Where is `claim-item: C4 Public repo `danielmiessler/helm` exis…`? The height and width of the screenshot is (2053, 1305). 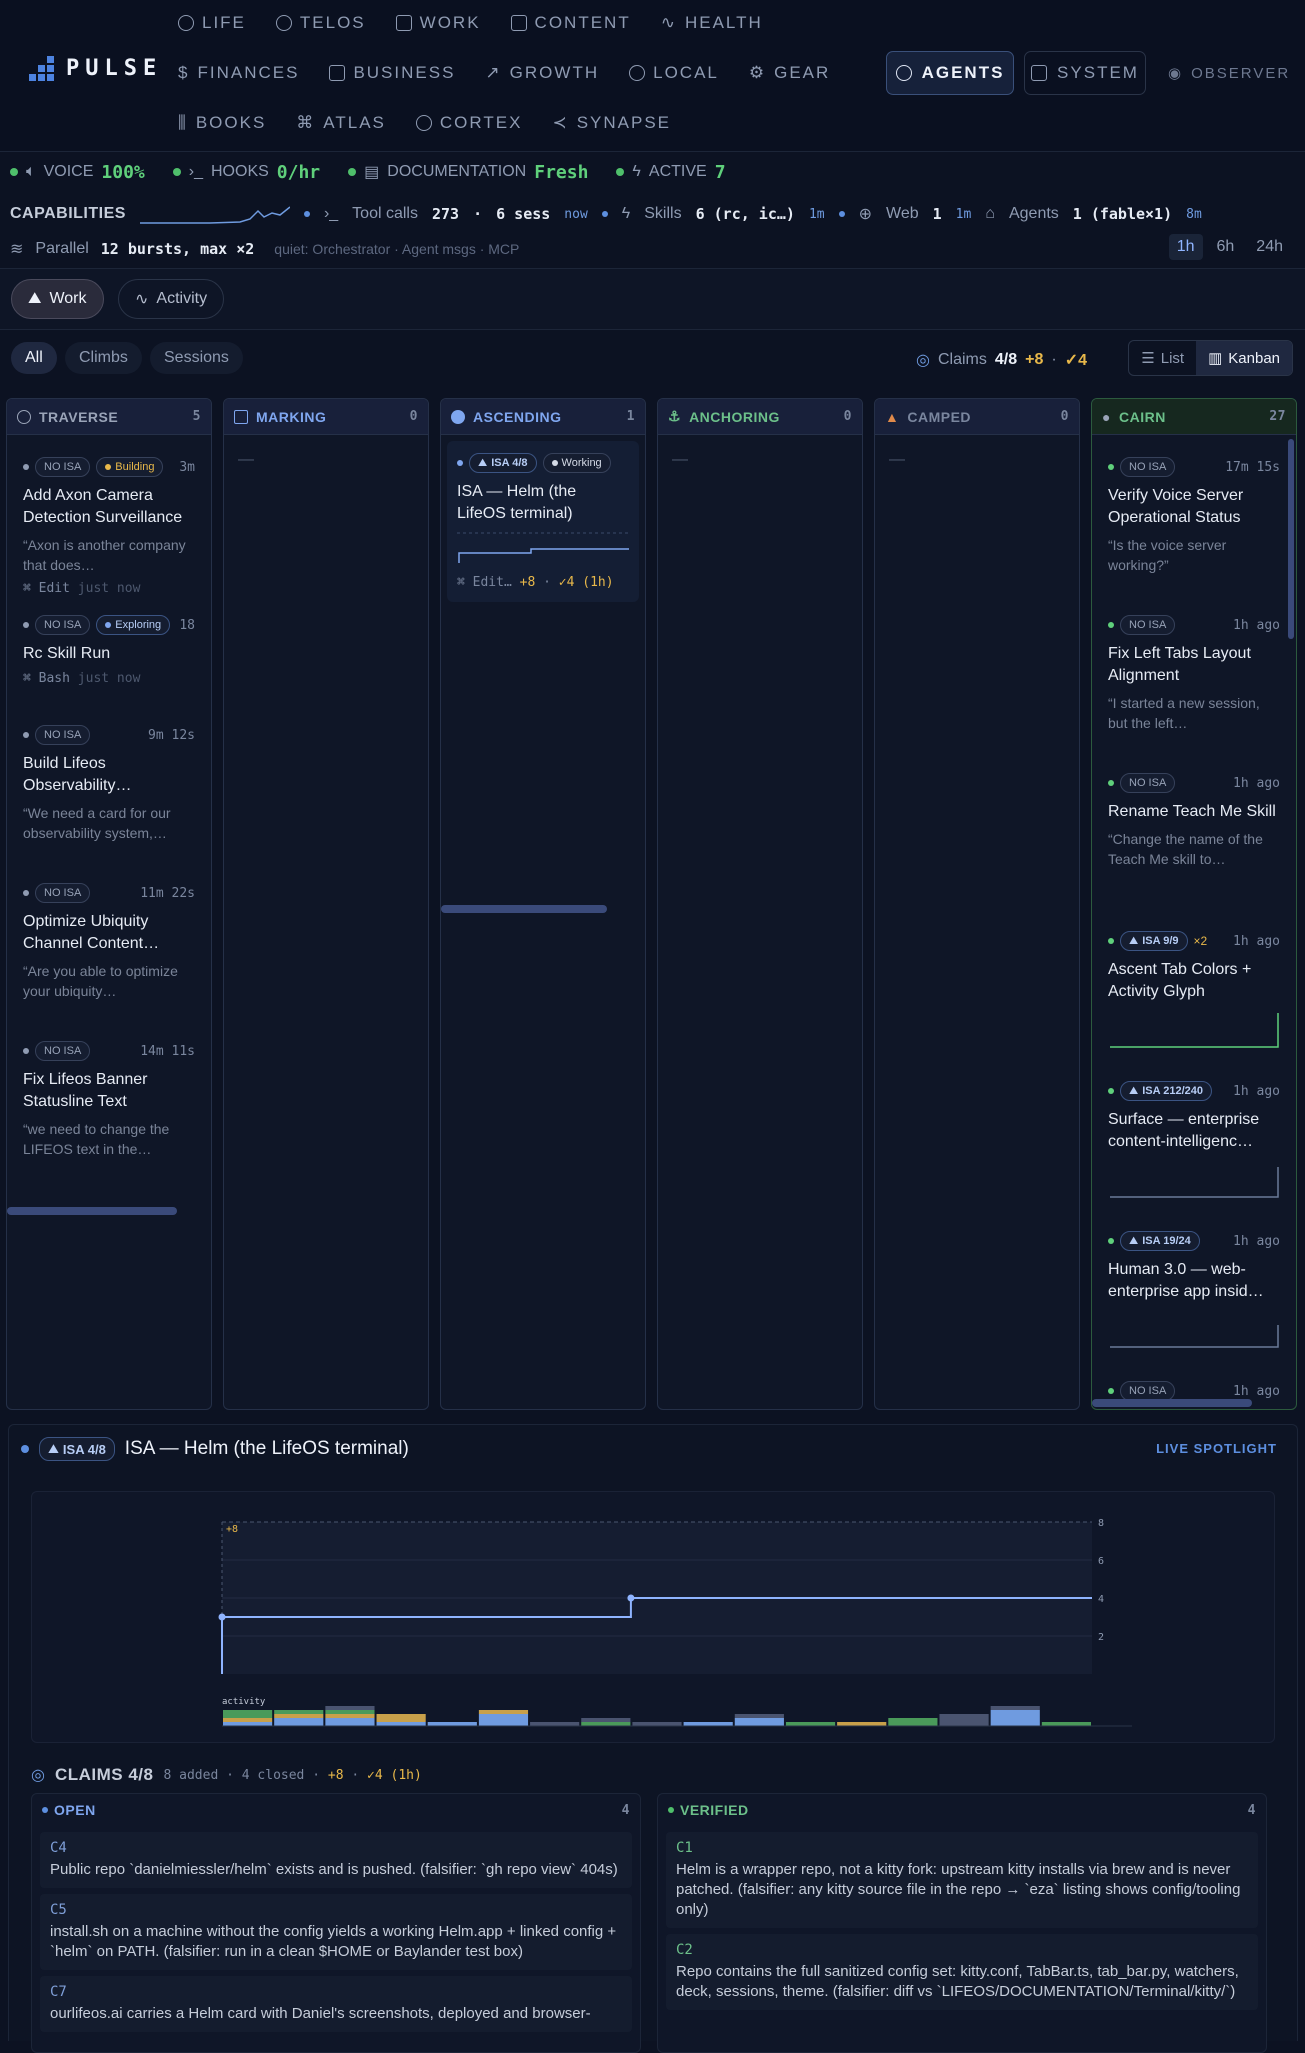 claim-item: C4 Public repo `danielmiessler/helm` exis… is located at coordinates (336, 1860).